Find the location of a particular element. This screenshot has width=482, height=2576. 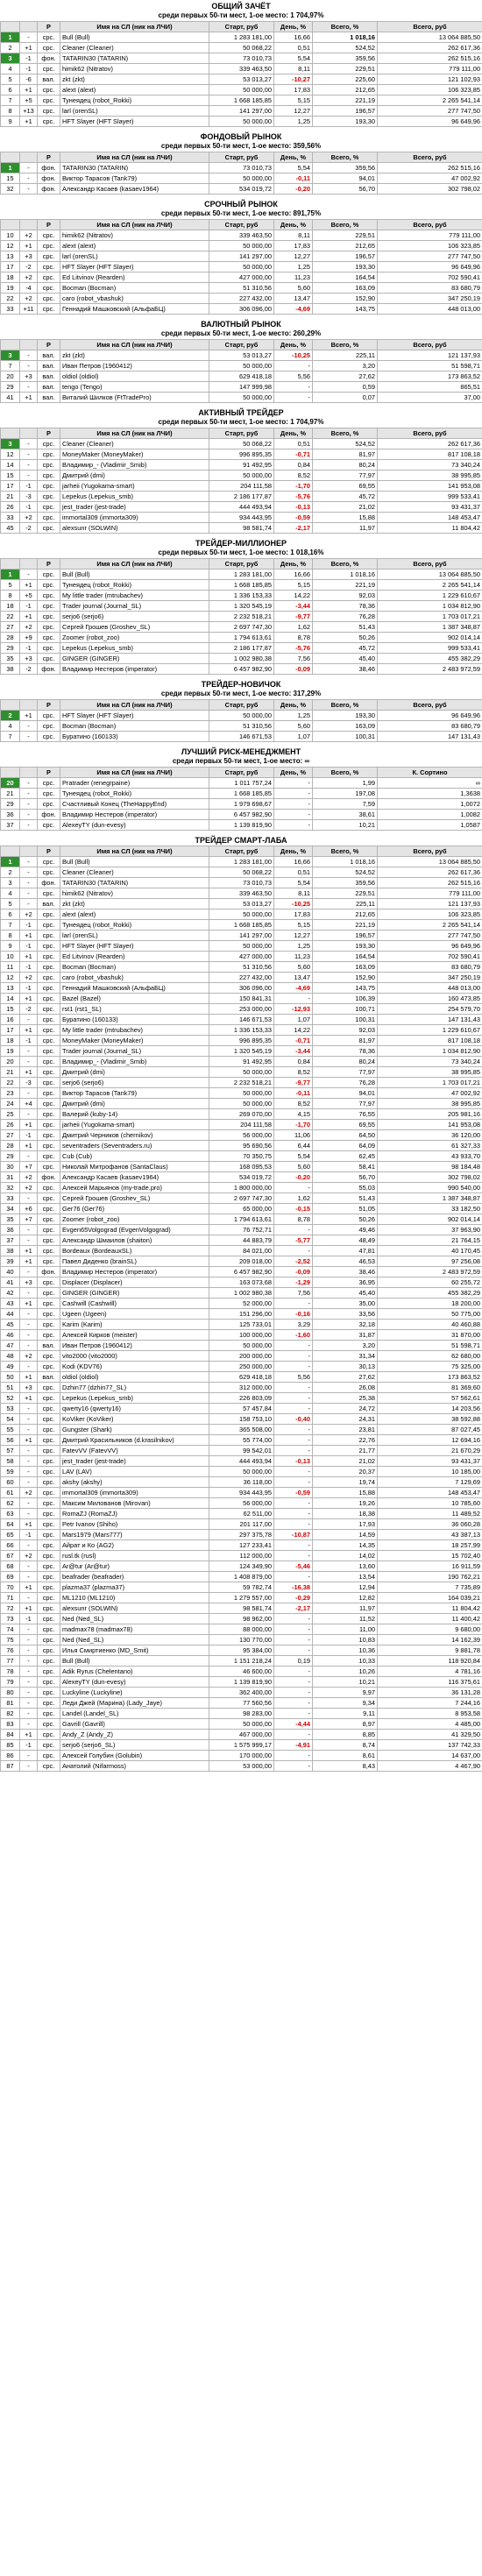

name-cell: My little trader (mtrubachev) is located at coordinates (134, 1030).